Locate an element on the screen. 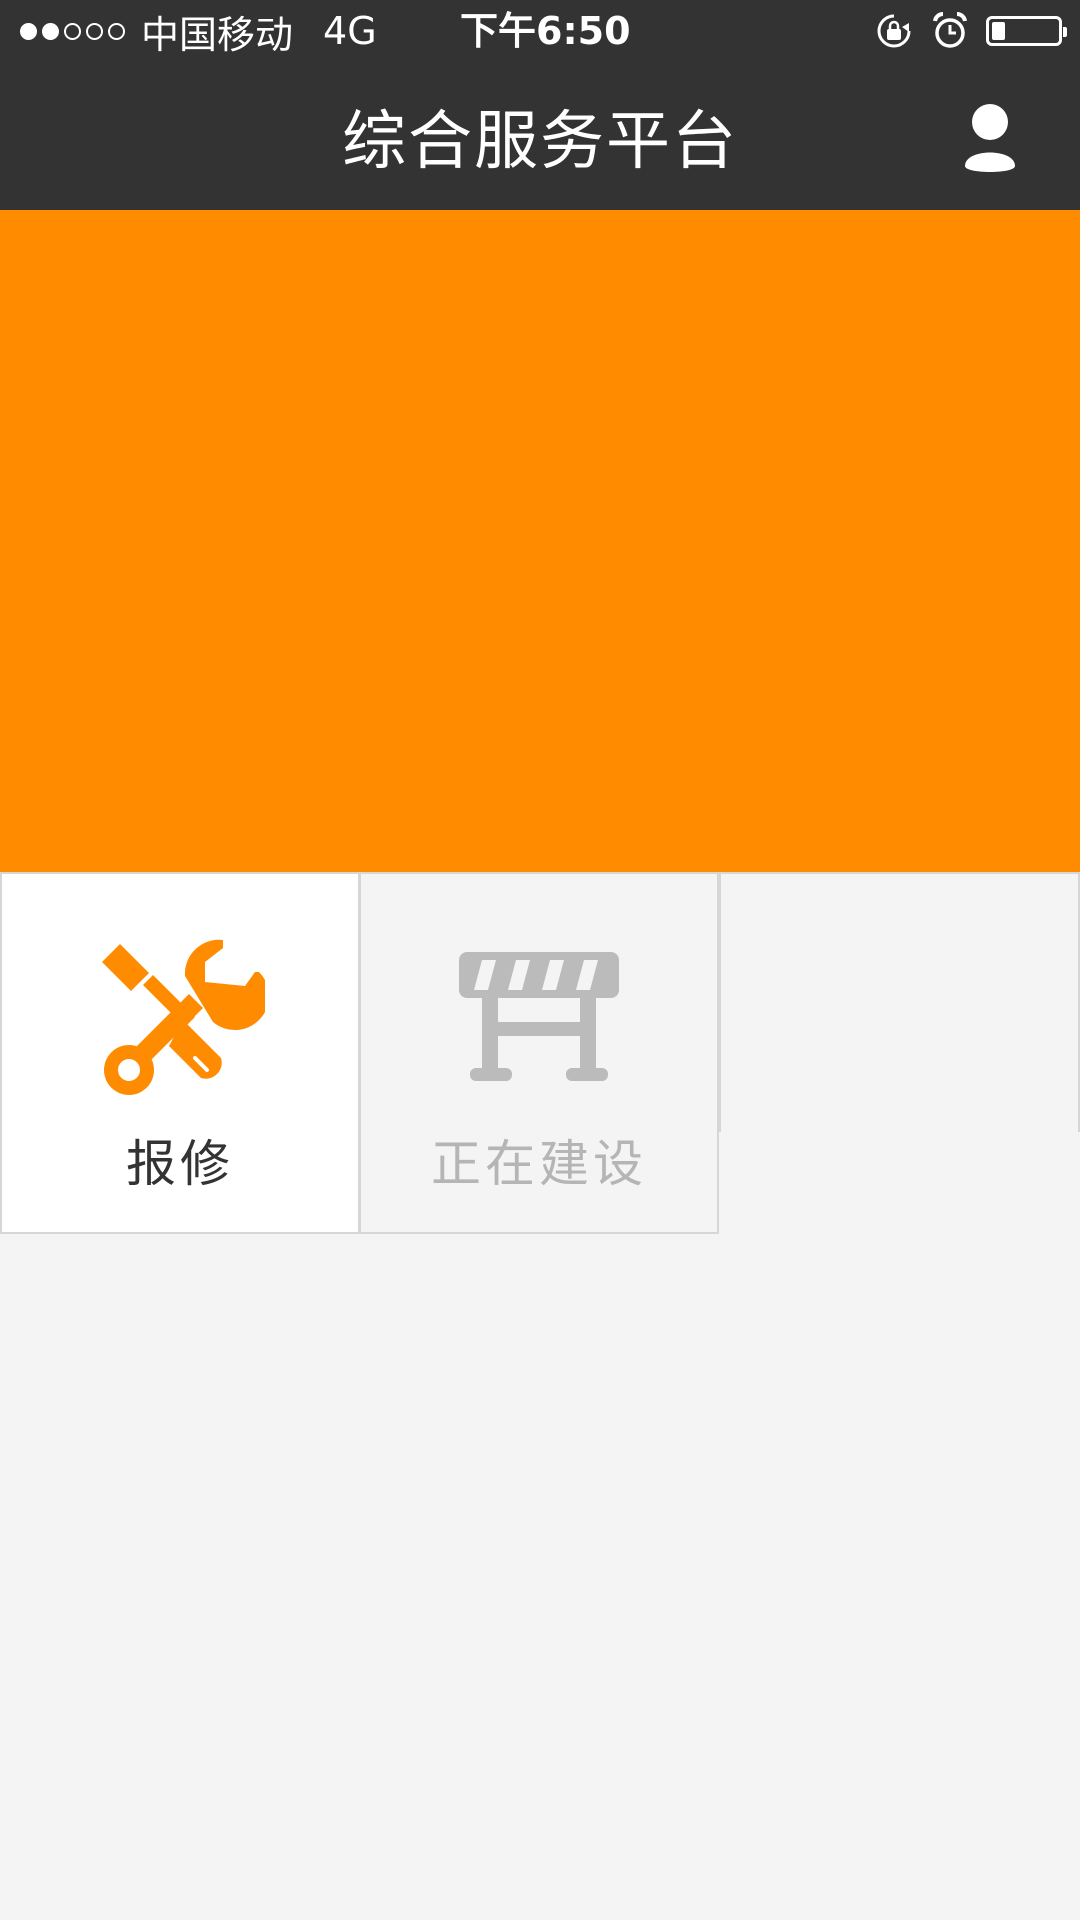 The width and height of the screenshot is (1080, 1920). status-left: 中国移动 4G is located at coordinates (198, 32).